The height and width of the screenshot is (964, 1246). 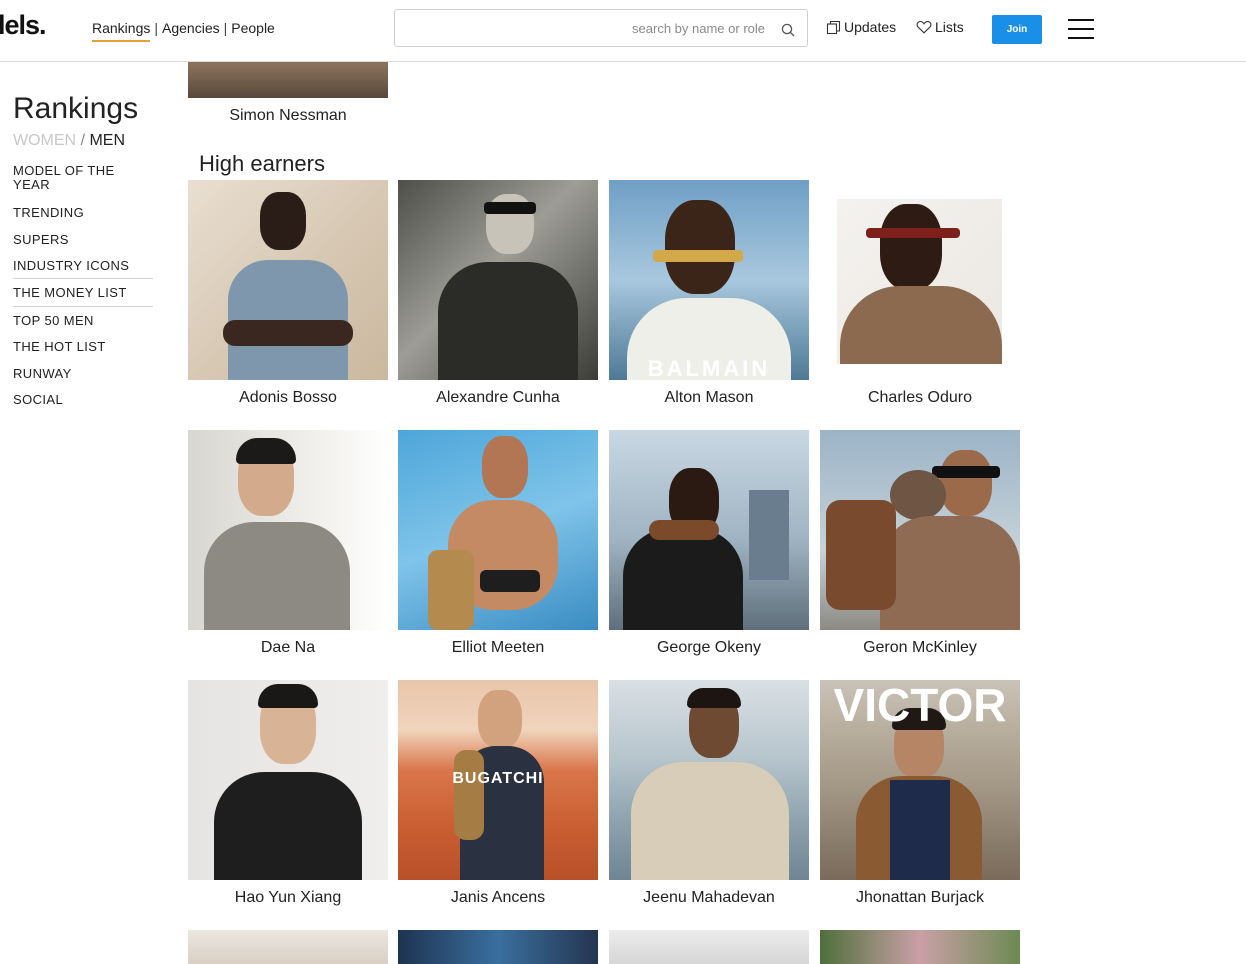 What do you see at coordinates (584, 28) in the screenshot?
I see `search-input` at bounding box center [584, 28].